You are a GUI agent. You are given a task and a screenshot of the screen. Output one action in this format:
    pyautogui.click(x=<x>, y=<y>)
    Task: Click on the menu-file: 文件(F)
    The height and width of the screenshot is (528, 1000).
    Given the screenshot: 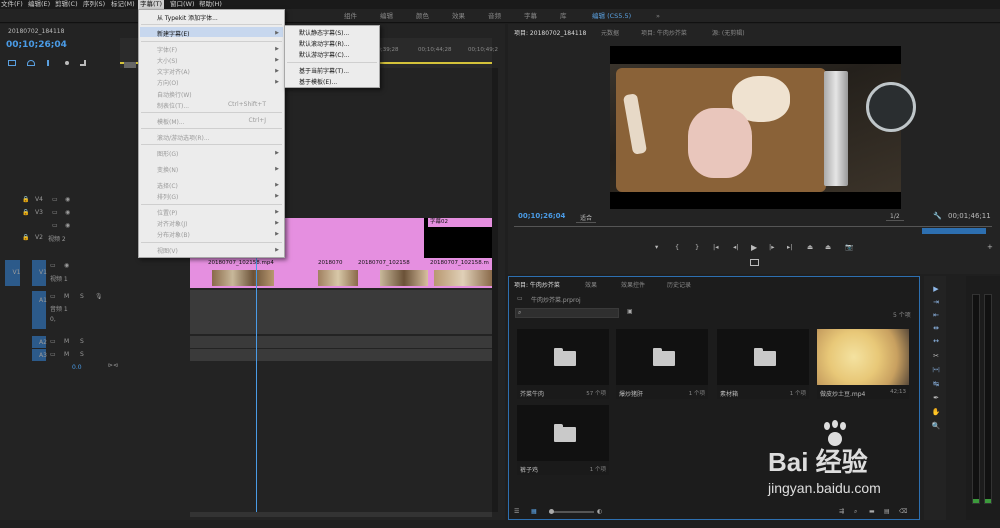 What is the action you would take?
    pyautogui.click(x=12, y=4)
    